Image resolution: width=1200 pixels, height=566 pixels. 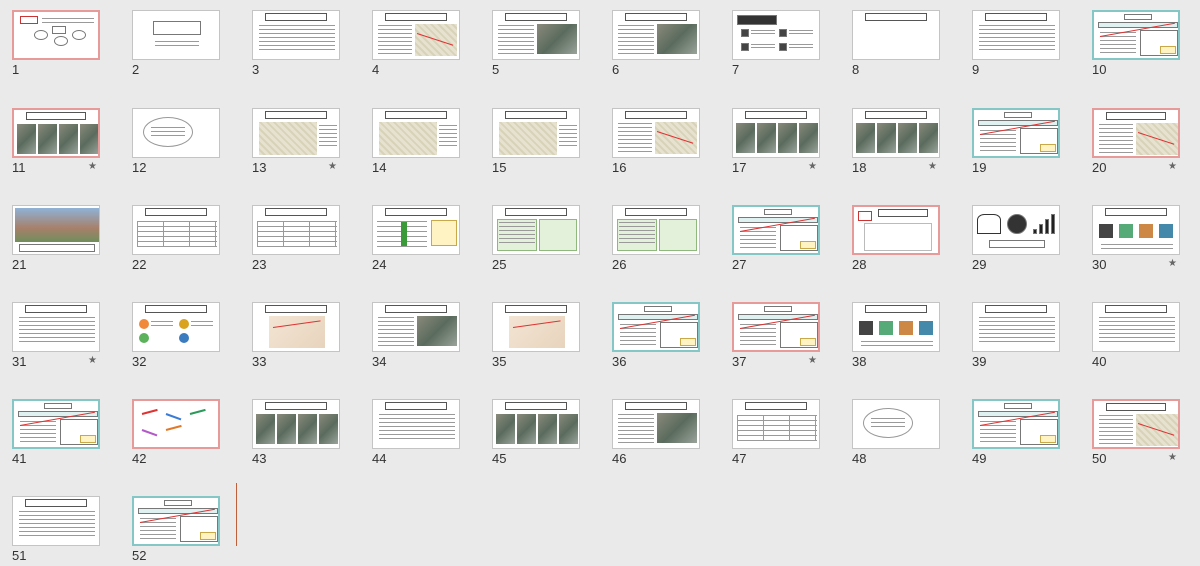 I want to click on slide-item: 19, so click(x=1016, y=138).